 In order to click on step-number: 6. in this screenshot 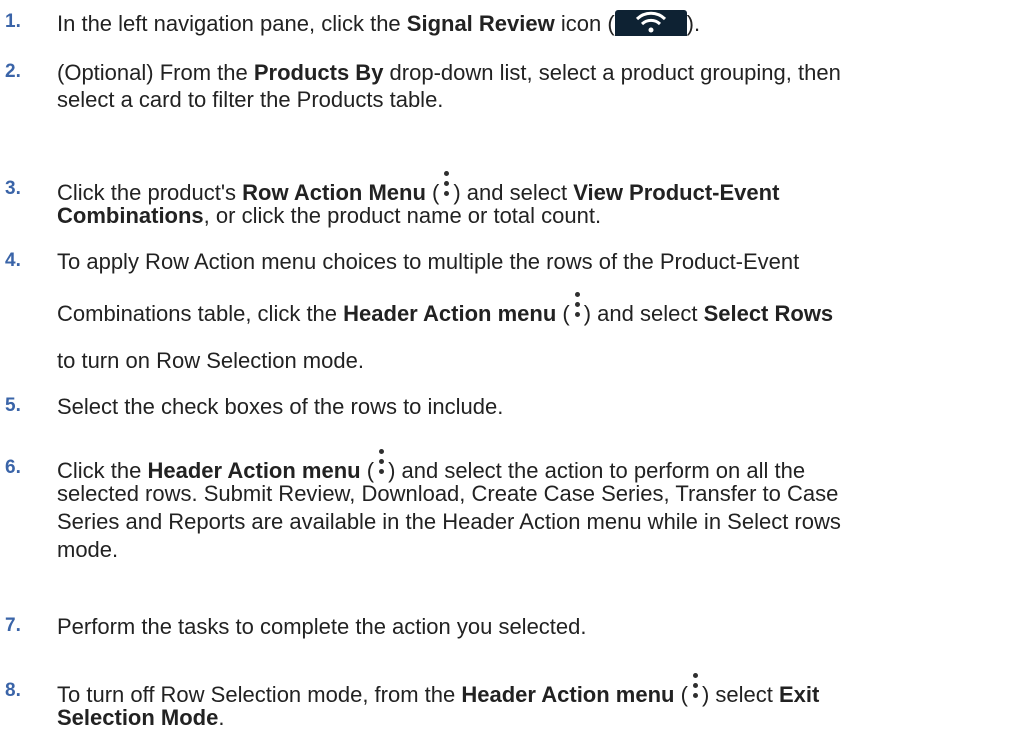, I will do `click(13, 467)`.